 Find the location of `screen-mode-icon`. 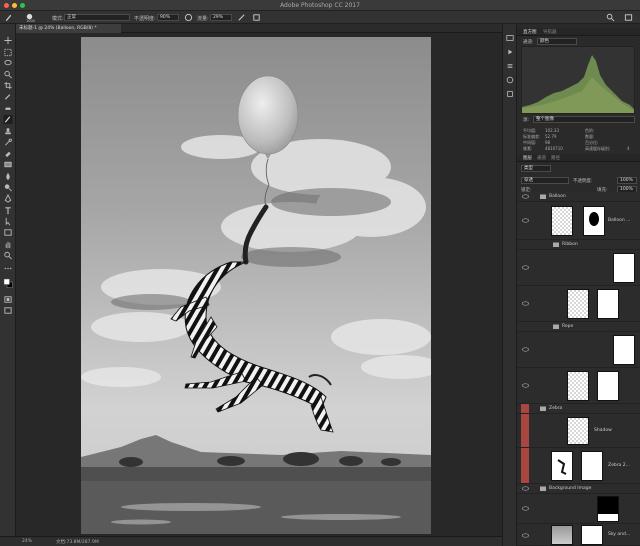

screen-mode-icon is located at coordinates (8, 310).